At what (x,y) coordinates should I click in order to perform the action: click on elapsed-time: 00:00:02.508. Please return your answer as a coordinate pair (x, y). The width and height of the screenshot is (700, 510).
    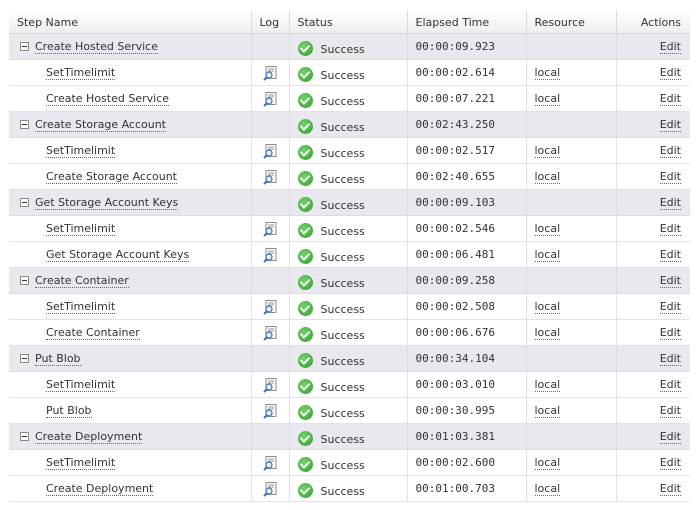
    Looking at the image, I should click on (467, 306).